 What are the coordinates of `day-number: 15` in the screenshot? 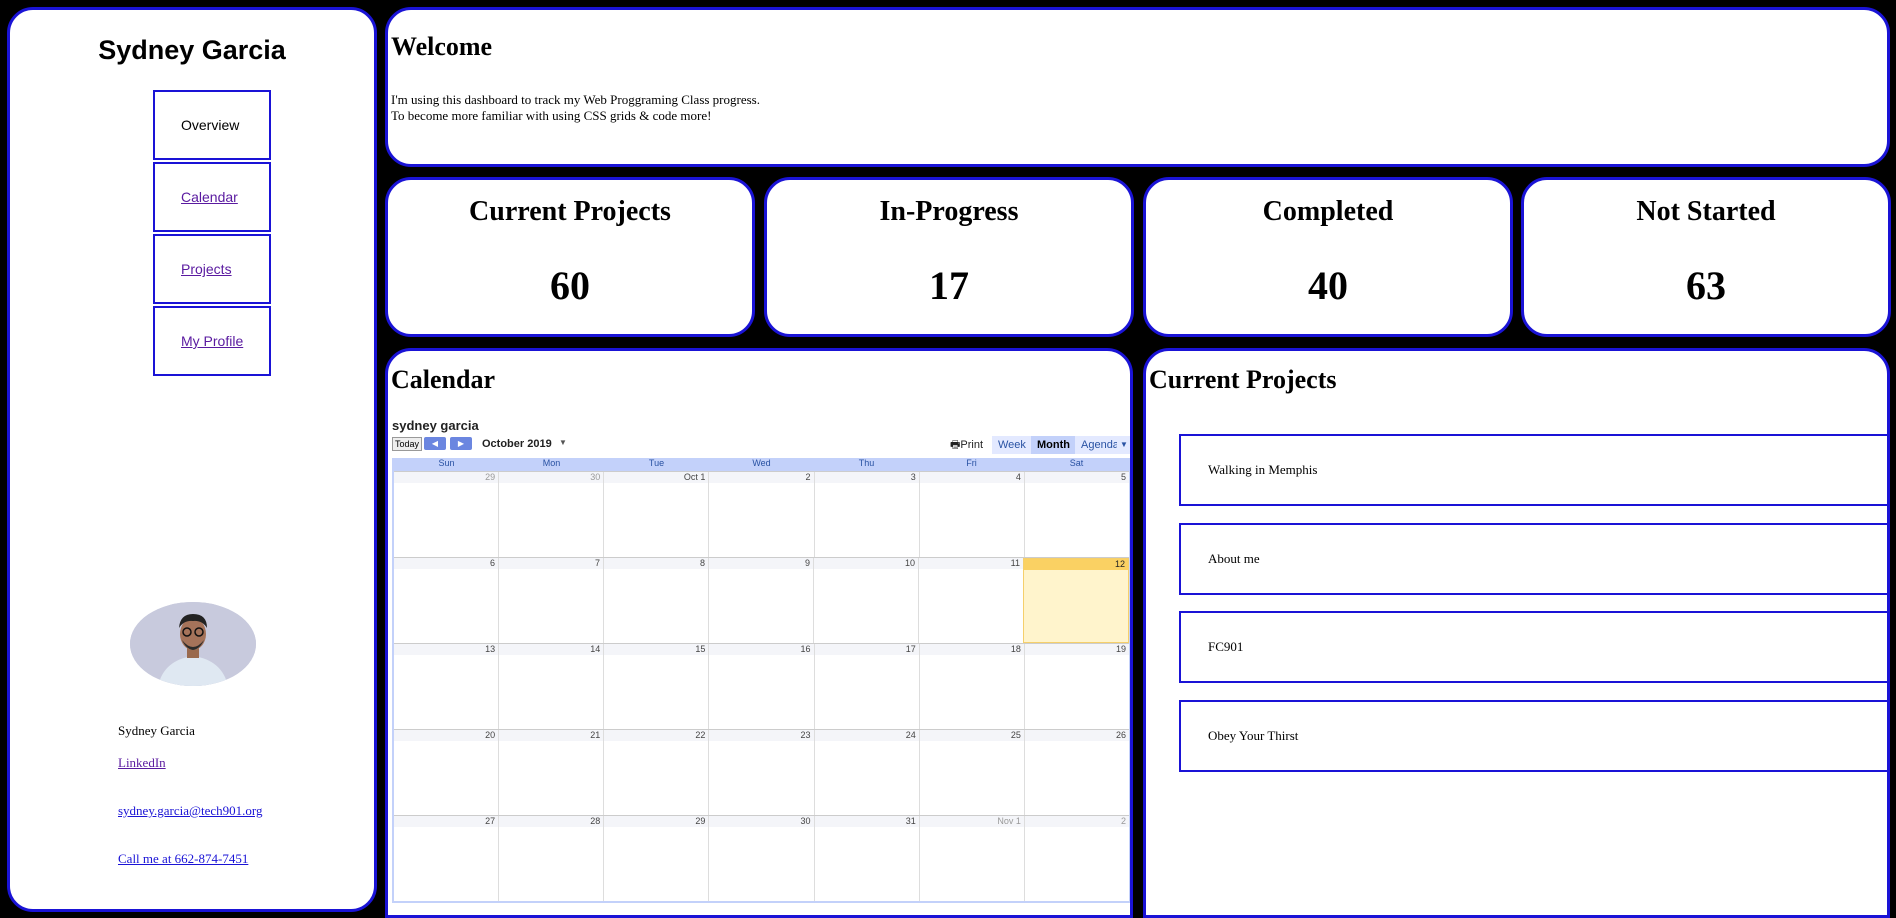 It's located at (656, 649).